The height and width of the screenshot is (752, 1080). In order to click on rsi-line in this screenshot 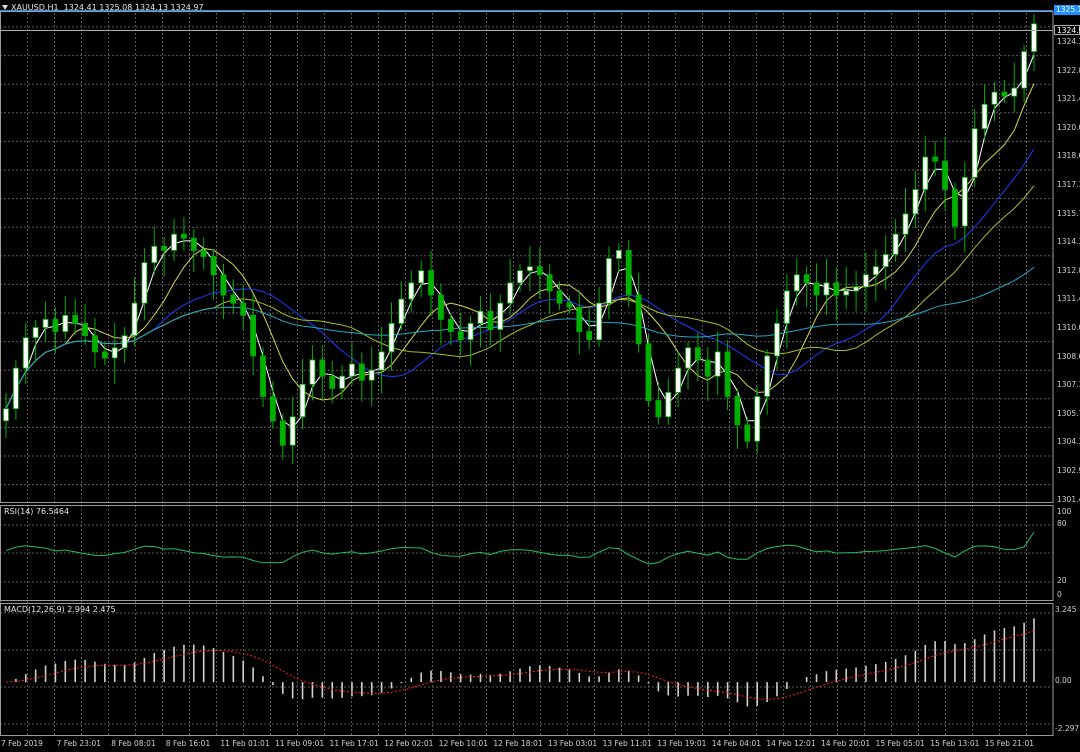, I will do `click(520, 548)`.